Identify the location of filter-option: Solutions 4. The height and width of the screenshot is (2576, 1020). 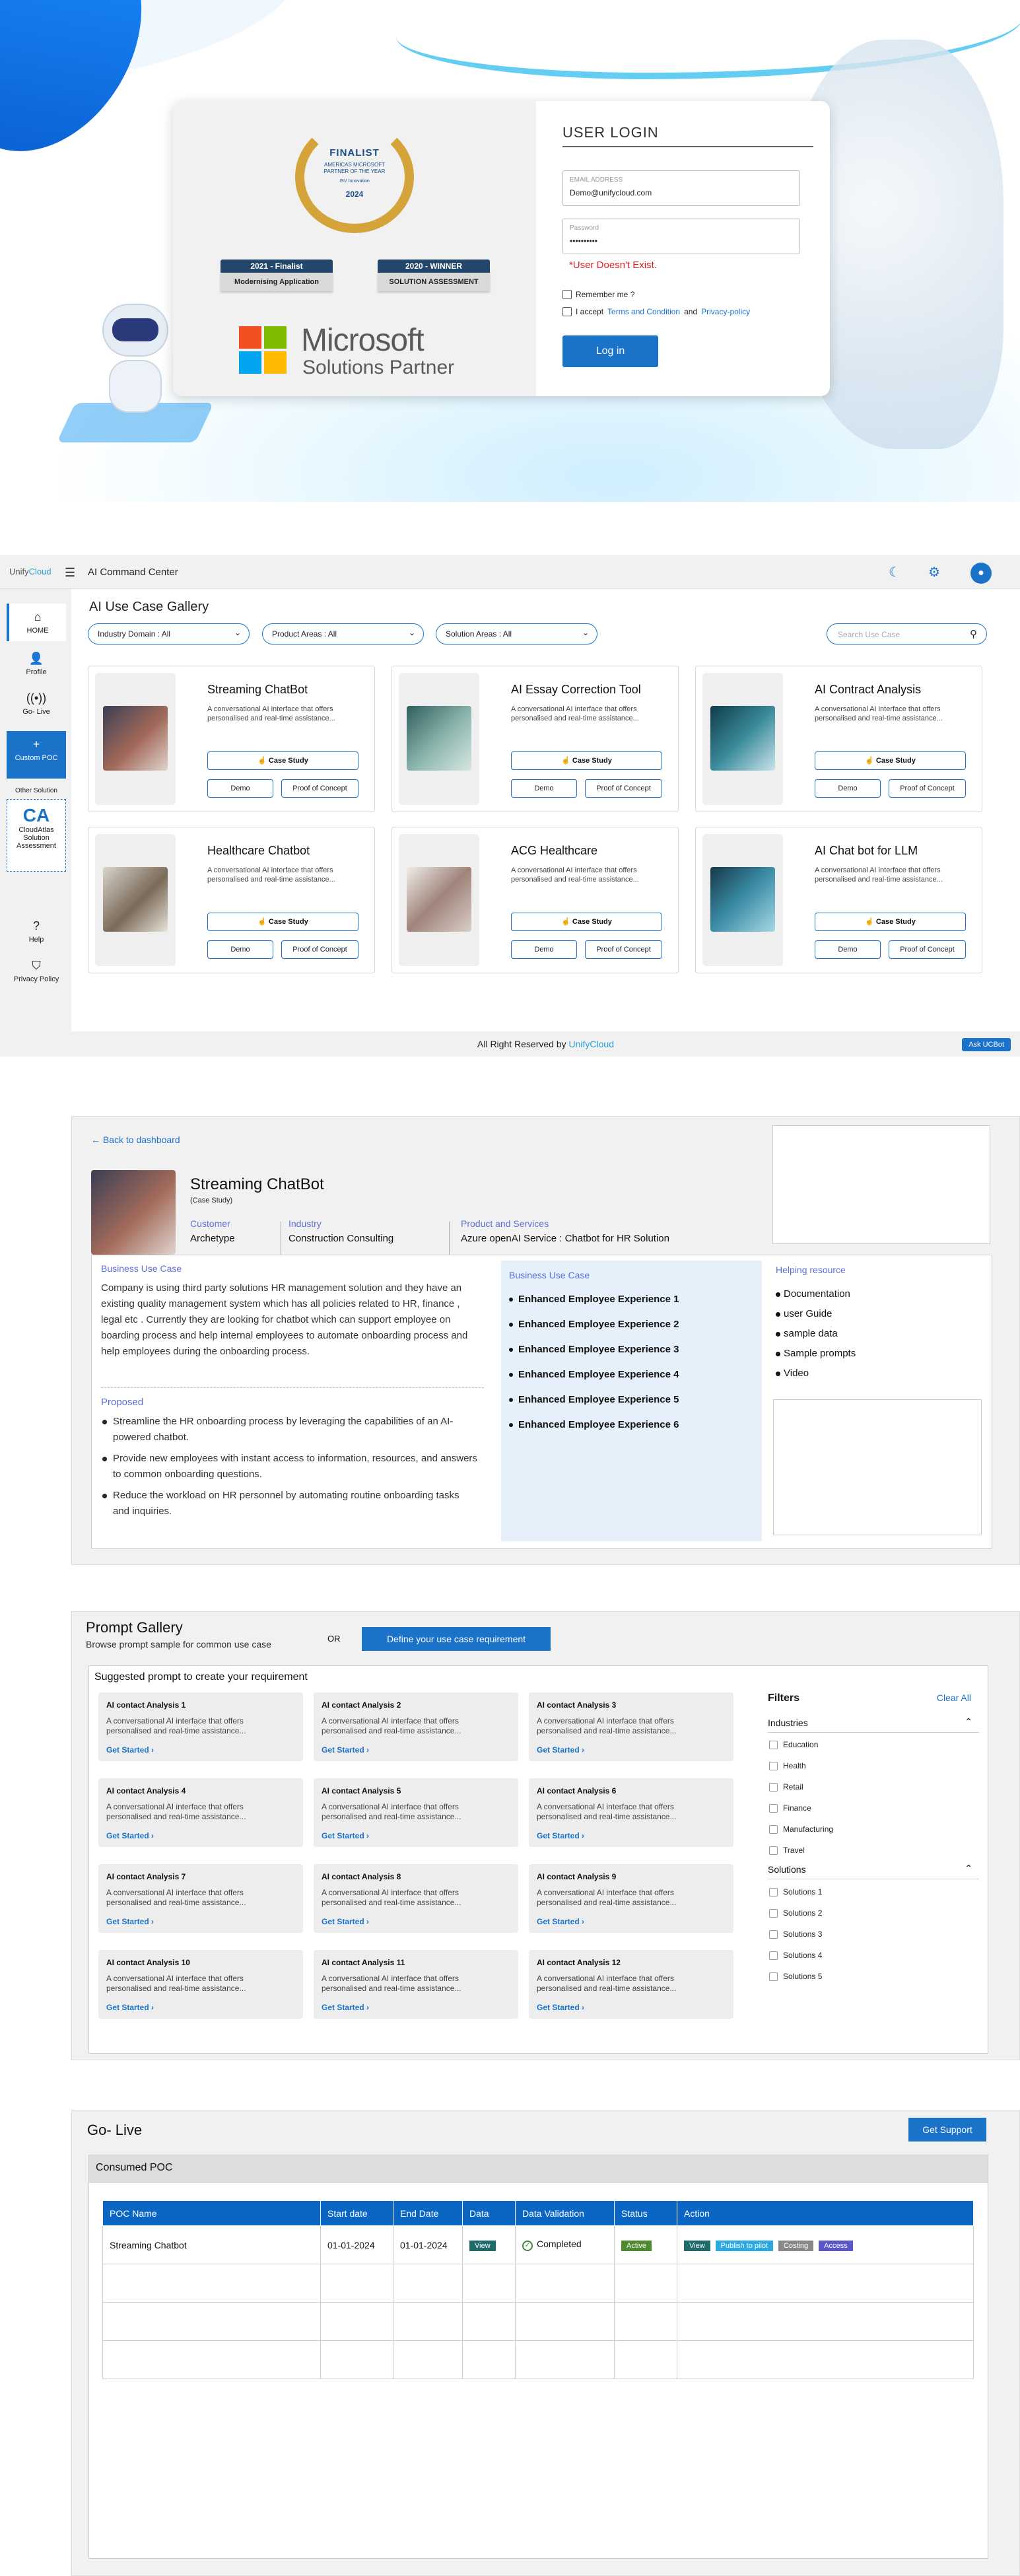
(795, 1956).